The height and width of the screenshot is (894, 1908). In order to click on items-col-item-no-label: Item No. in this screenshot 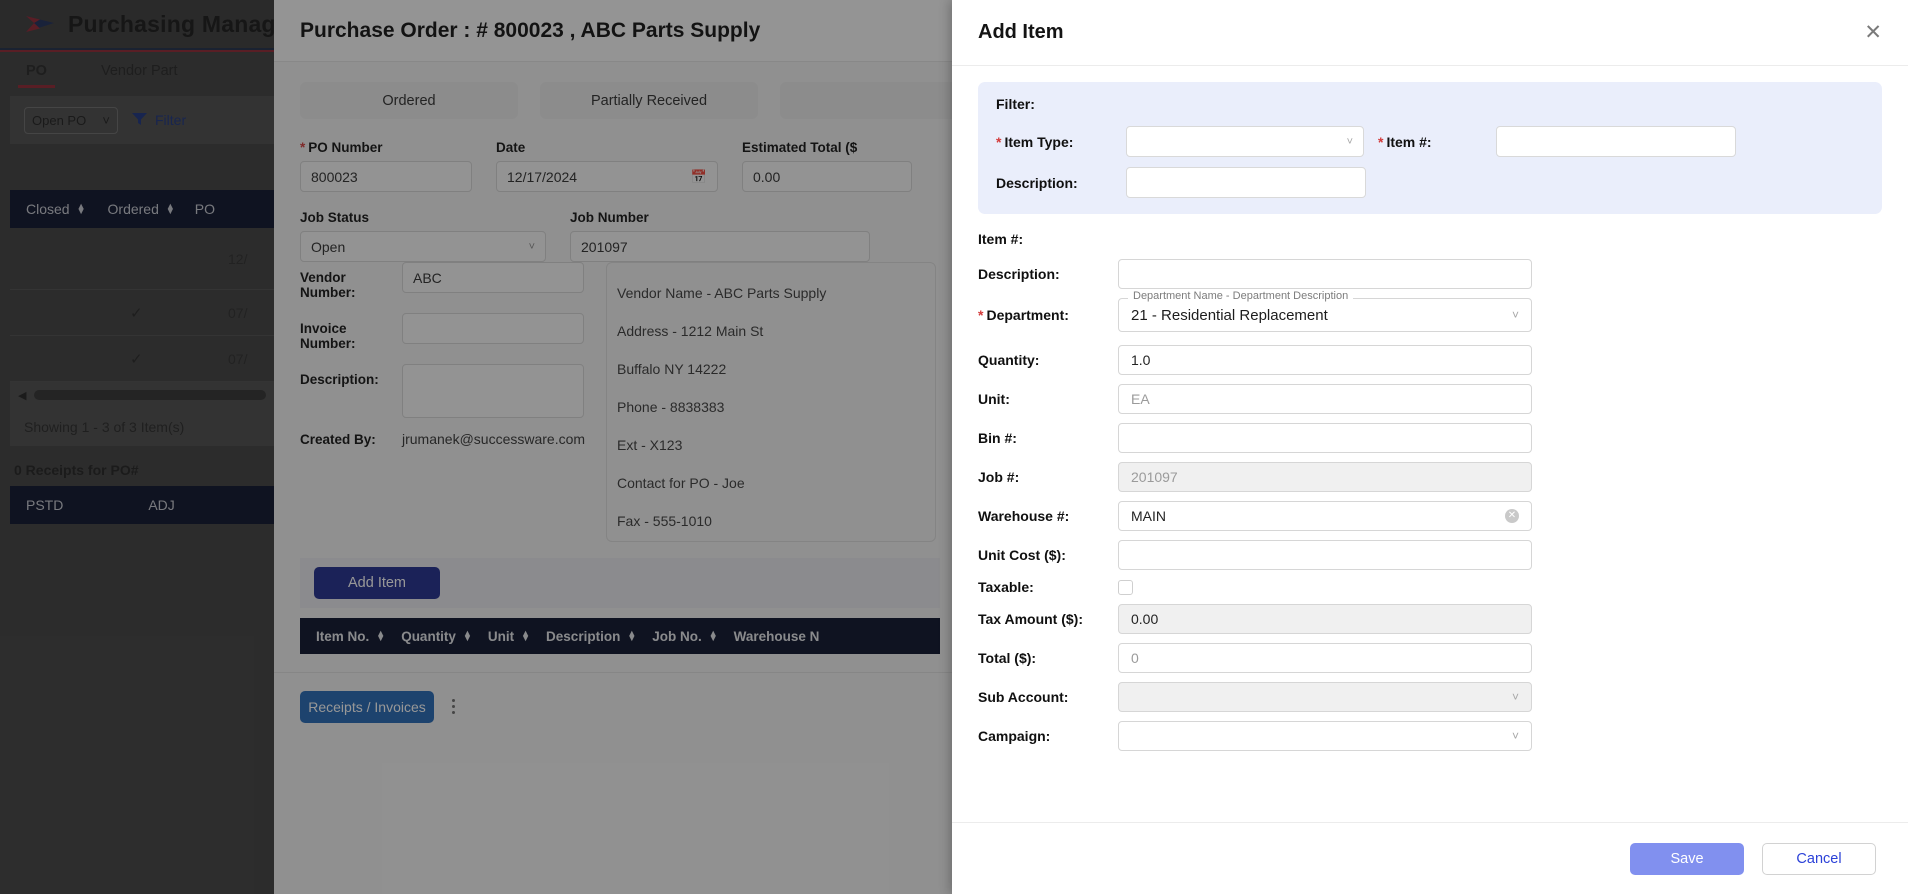, I will do `click(343, 636)`.